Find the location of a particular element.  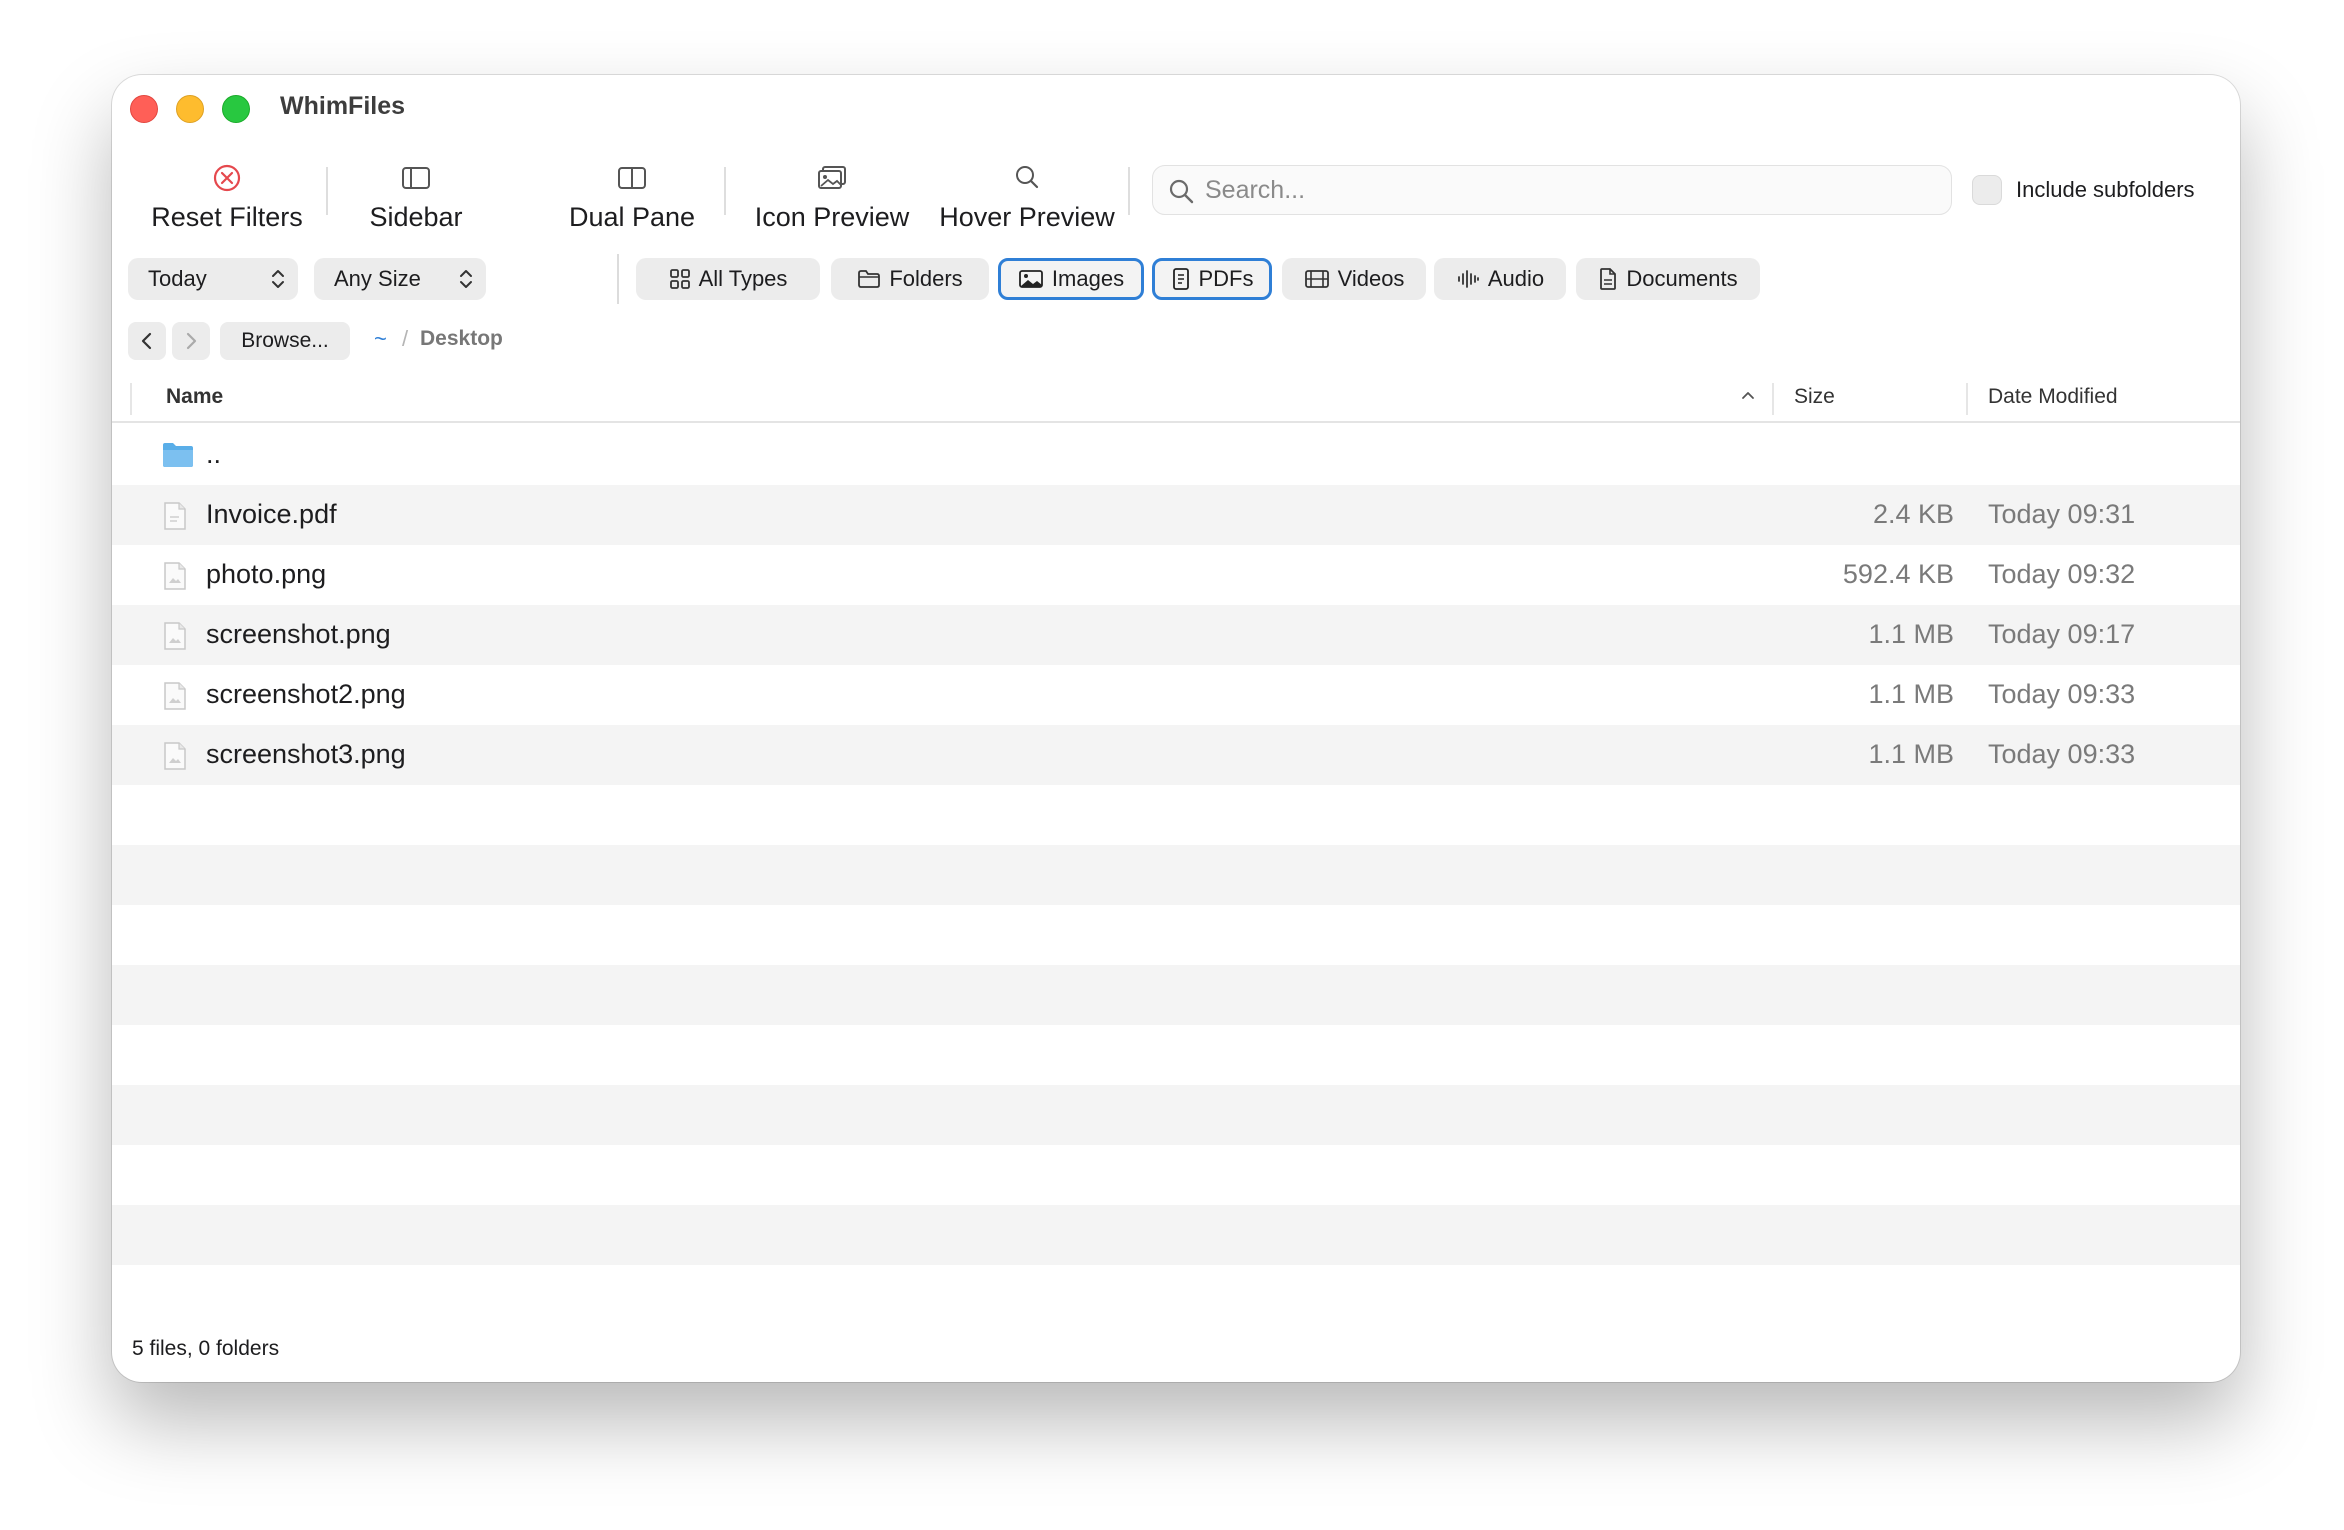

document-icon is located at coordinates (1608, 279).